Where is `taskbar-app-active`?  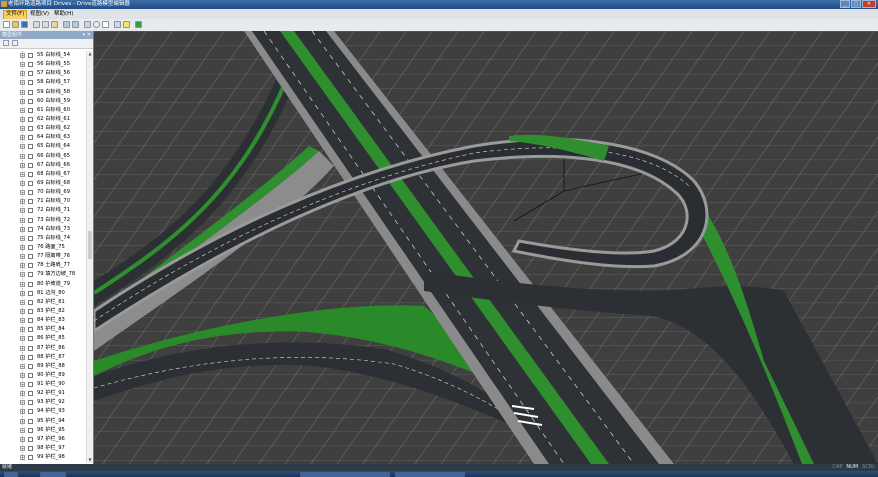 taskbar-app-active is located at coordinates (345, 474).